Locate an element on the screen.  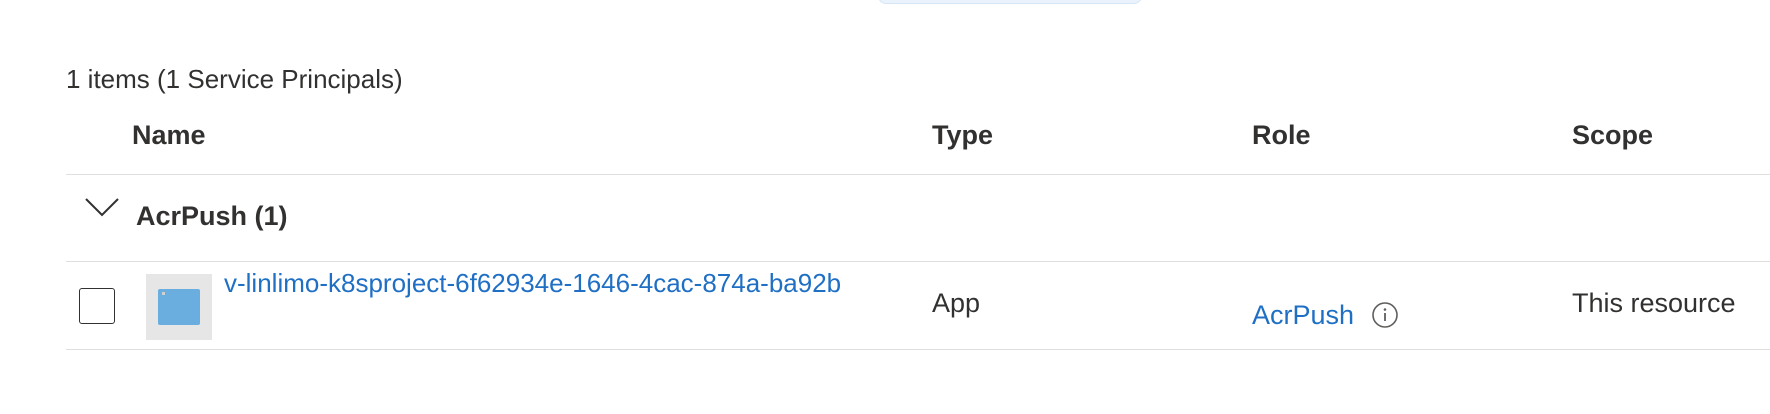
items-summary: 1 items (1 Service Principals) is located at coordinates (234, 79).